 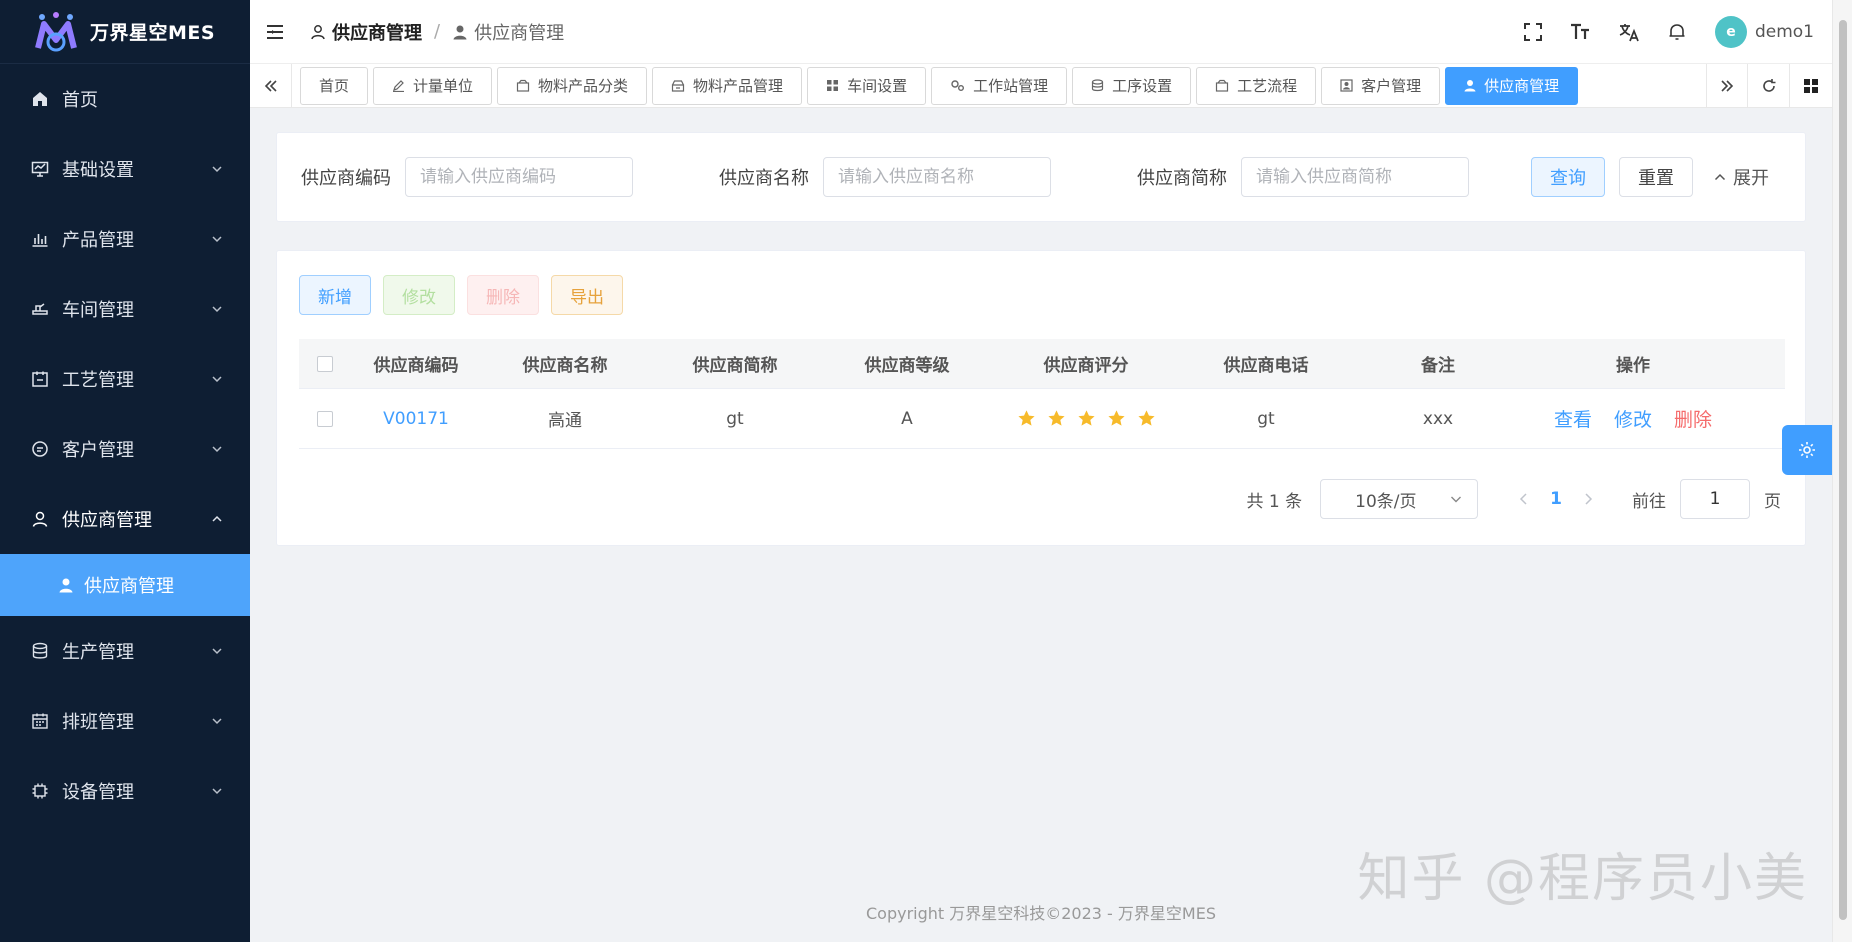 What do you see at coordinates (1524, 499) in the screenshot?
I see `prev-page-icon` at bounding box center [1524, 499].